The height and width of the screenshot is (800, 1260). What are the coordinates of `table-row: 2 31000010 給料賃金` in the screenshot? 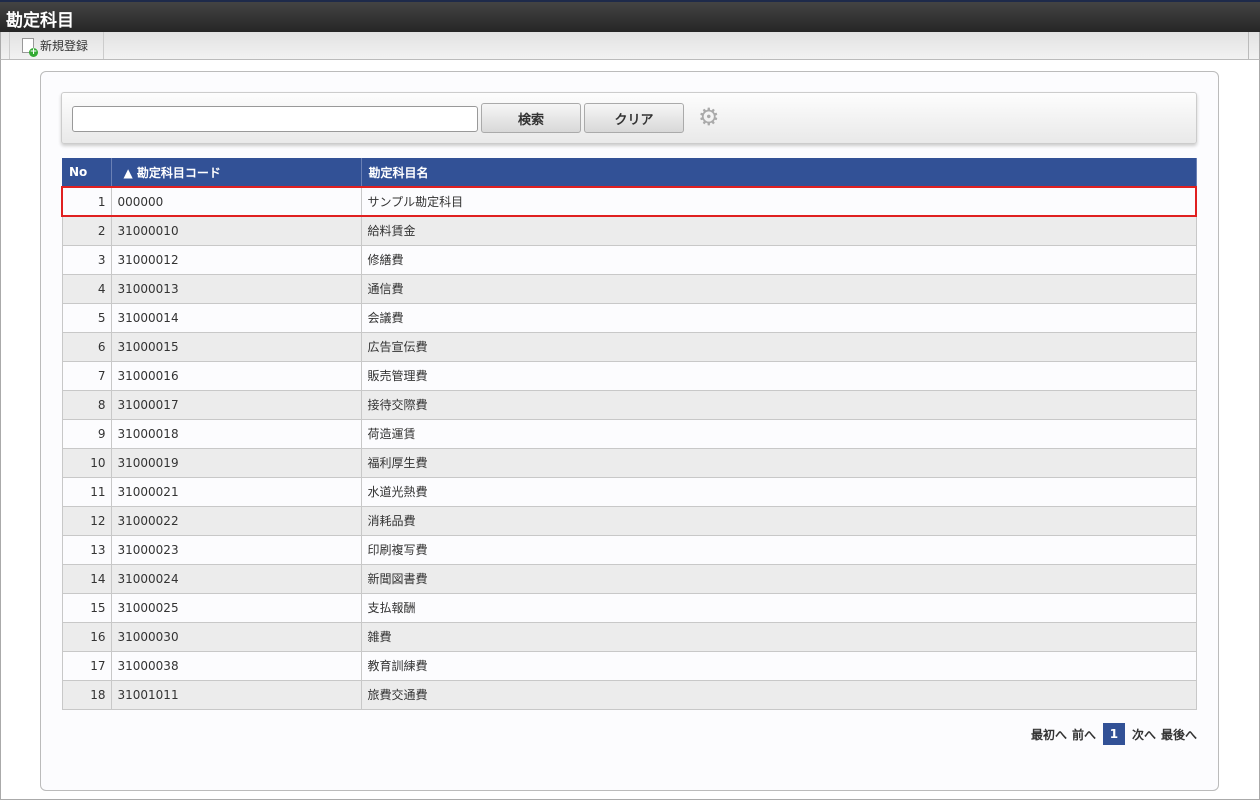 It's located at (629, 230).